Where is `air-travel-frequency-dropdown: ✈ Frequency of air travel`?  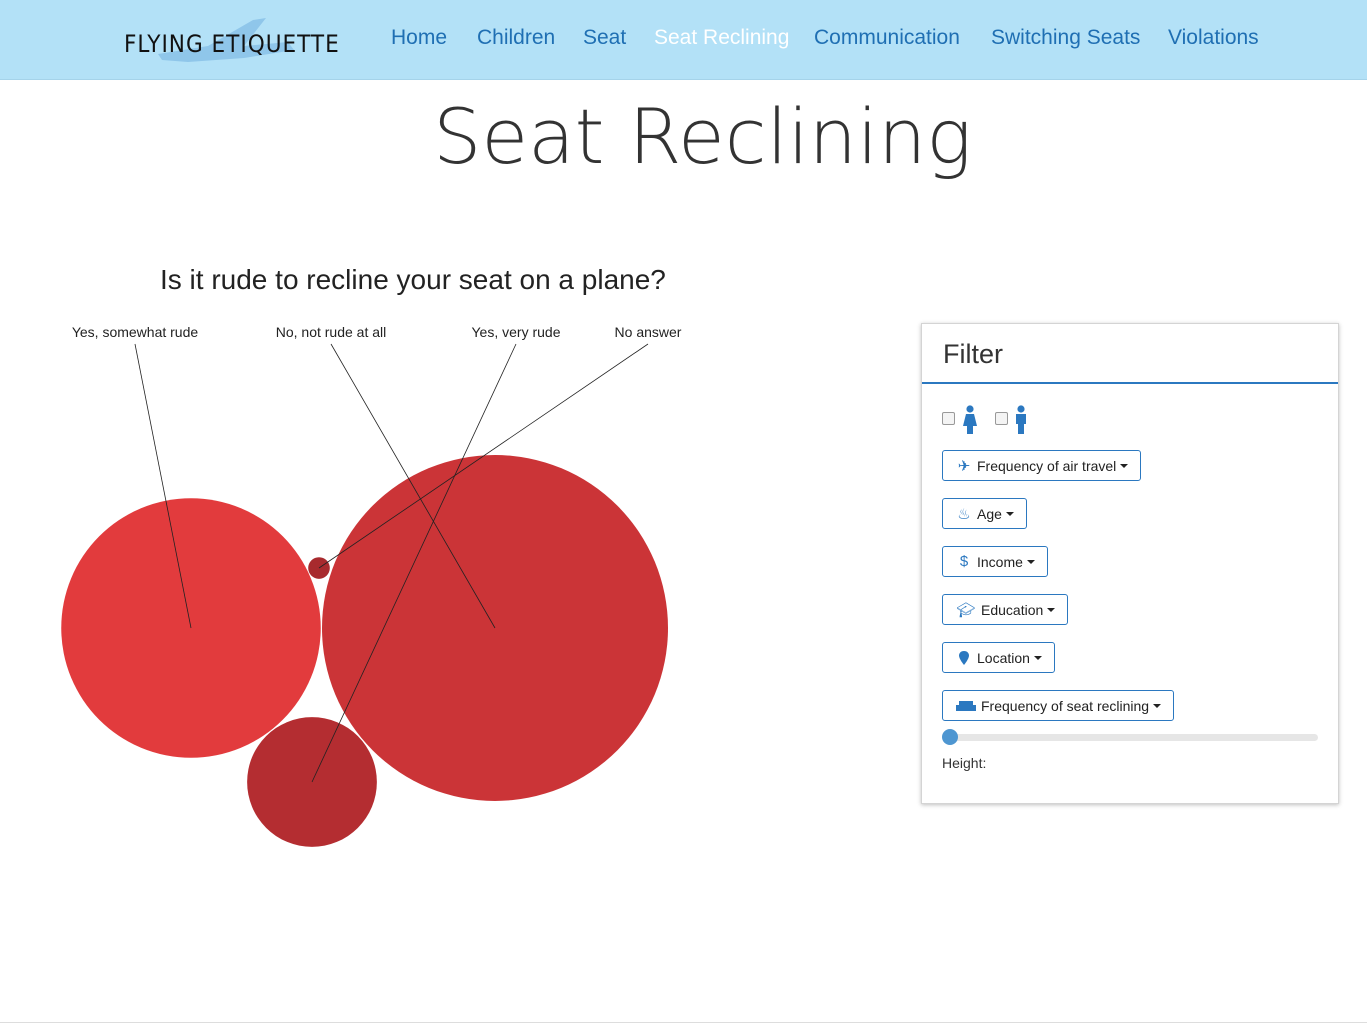
air-travel-frequency-dropdown: ✈ Frequency of air travel is located at coordinates (1042, 465).